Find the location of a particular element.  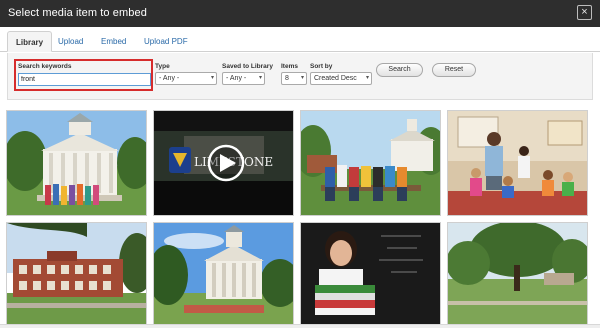

campus-building-image is located at coordinates (76, 163).